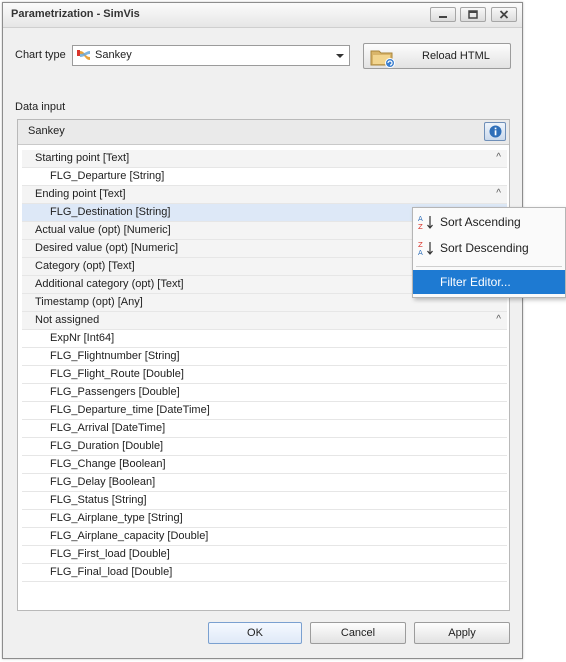  What do you see at coordinates (115, 356) in the screenshot?
I see `field-label: FLG_Flightnumber [String]` at bounding box center [115, 356].